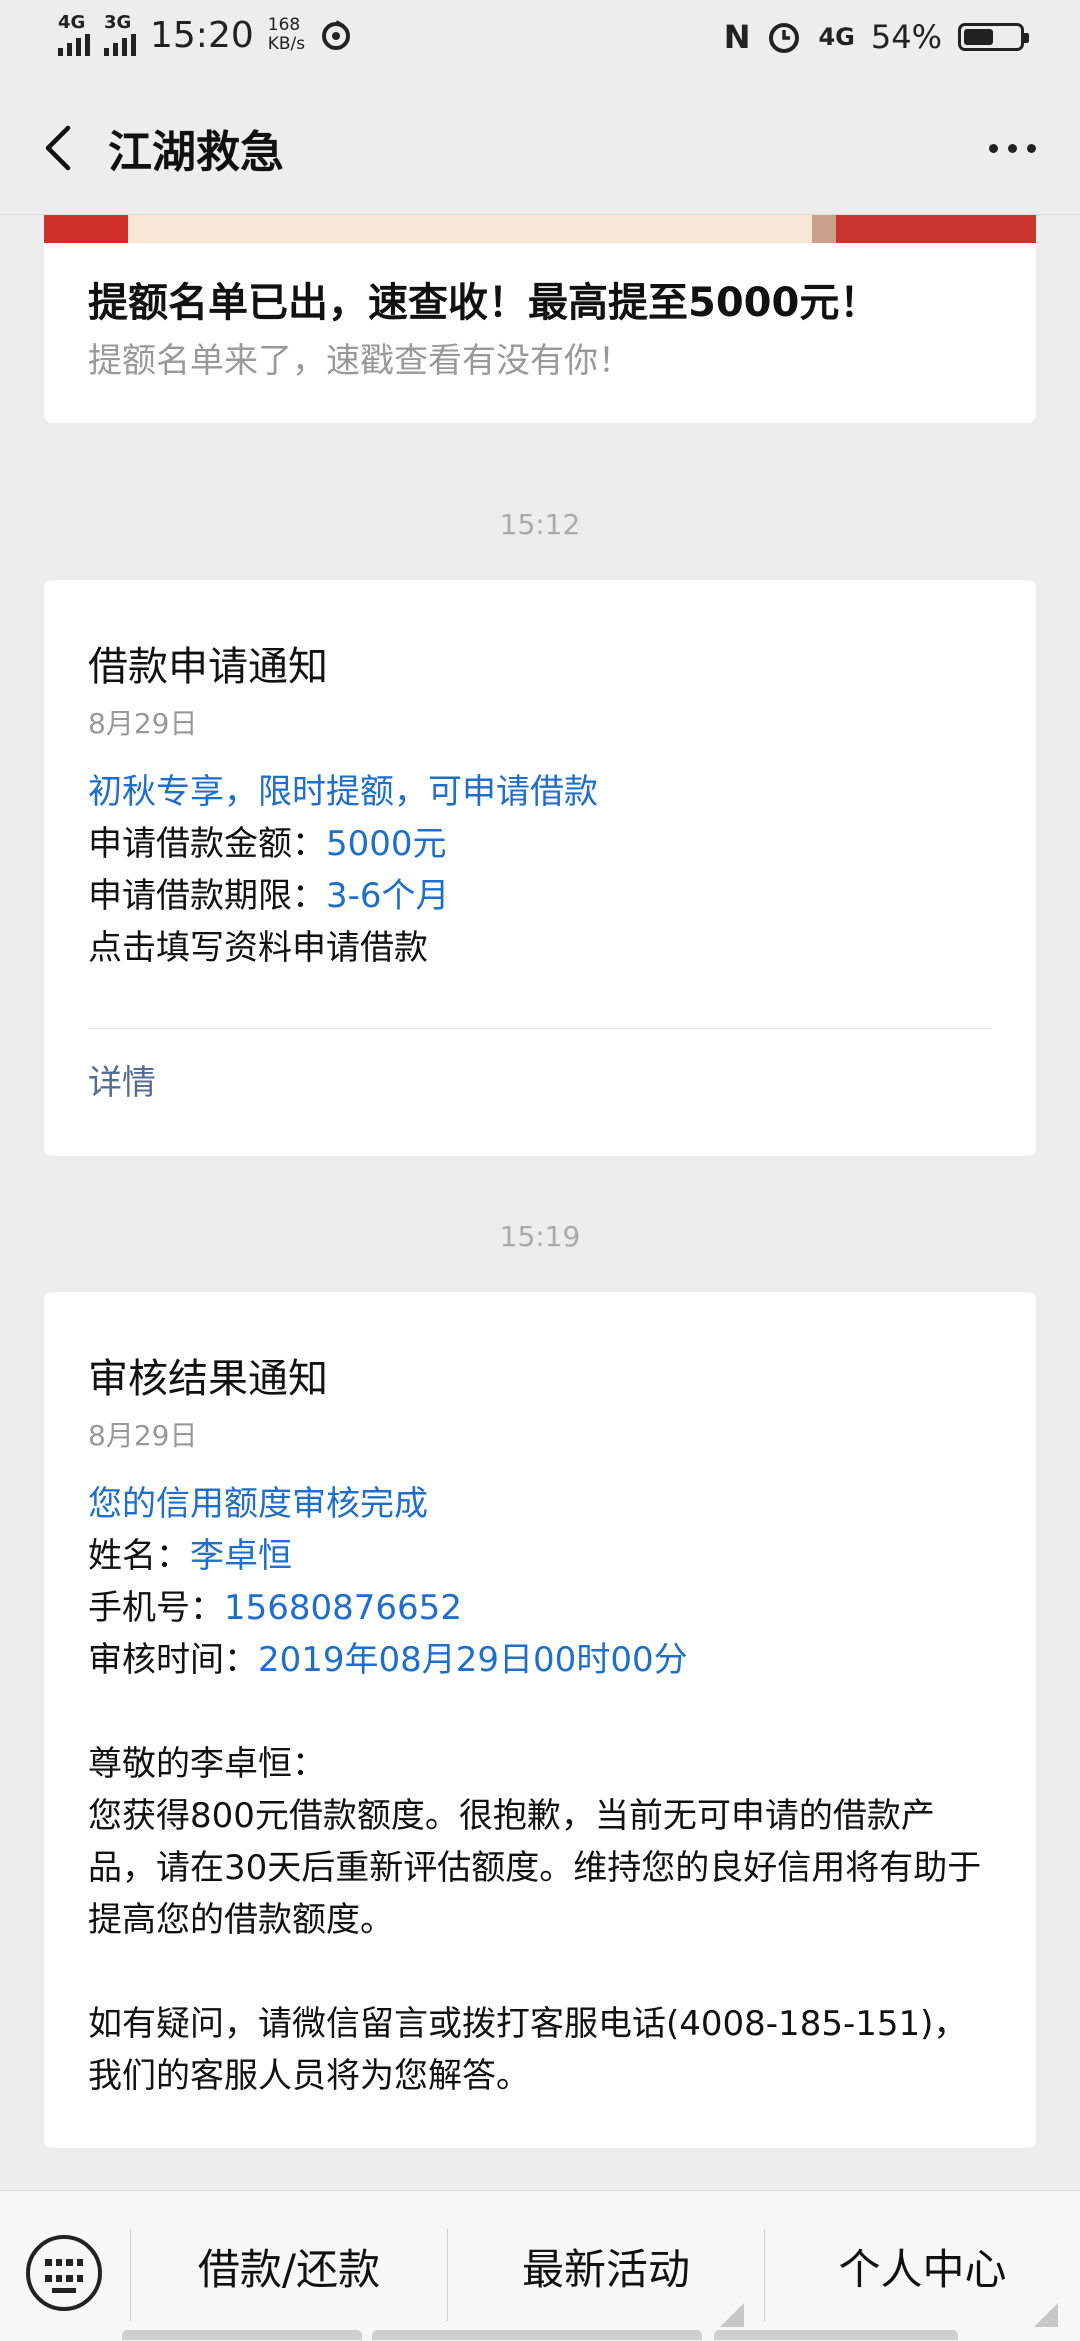 Image resolution: width=1080 pixels, height=2341 pixels. Describe the element at coordinates (388, 896) in the screenshot. I see `term-value: 3-6个月` at that location.